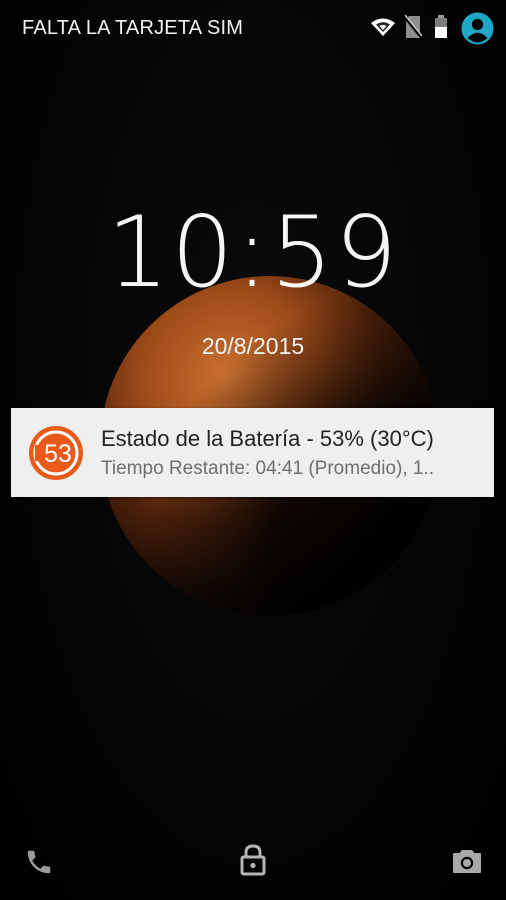  I want to click on lock-icon, so click(253, 862).